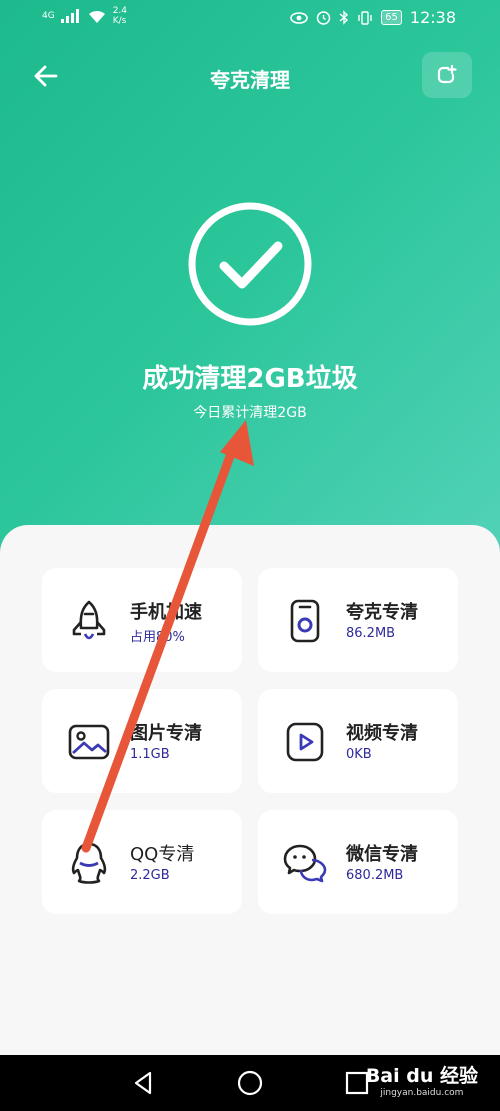 The height and width of the screenshot is (1111, 500). What do you see at coordinates (305, 621) in the screenshot?
I see `quark-icon` at bounding box center [305, 621].